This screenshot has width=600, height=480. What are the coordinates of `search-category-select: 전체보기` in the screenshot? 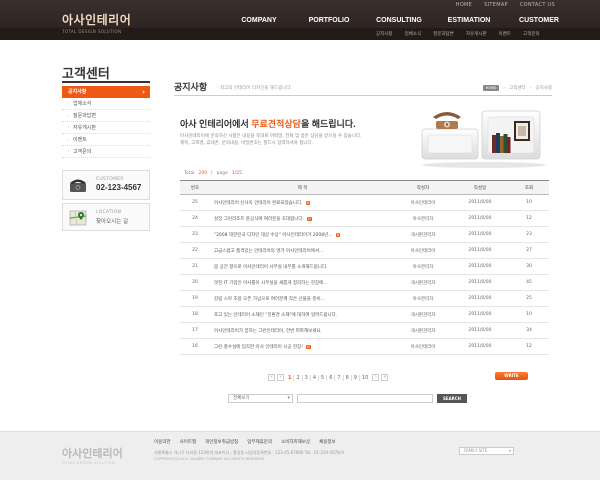 It's located at (260, 398).